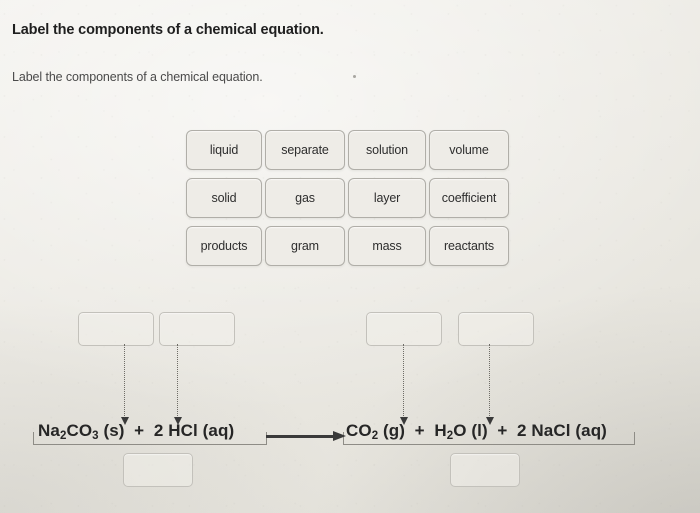 Image resolution: width=700 pixels, height=513 pixels. I want to click on word-tile-reactants: reactants, so click(469, 246).